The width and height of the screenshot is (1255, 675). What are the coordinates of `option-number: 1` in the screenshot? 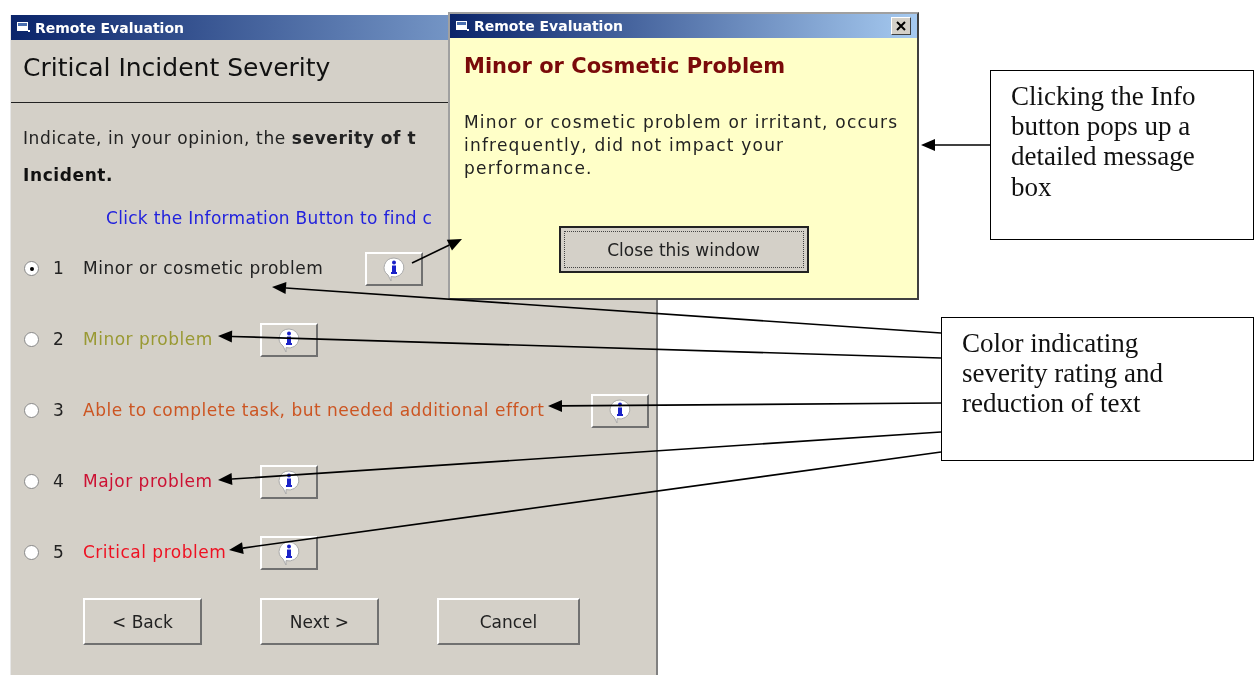 It's located at (58, 268).